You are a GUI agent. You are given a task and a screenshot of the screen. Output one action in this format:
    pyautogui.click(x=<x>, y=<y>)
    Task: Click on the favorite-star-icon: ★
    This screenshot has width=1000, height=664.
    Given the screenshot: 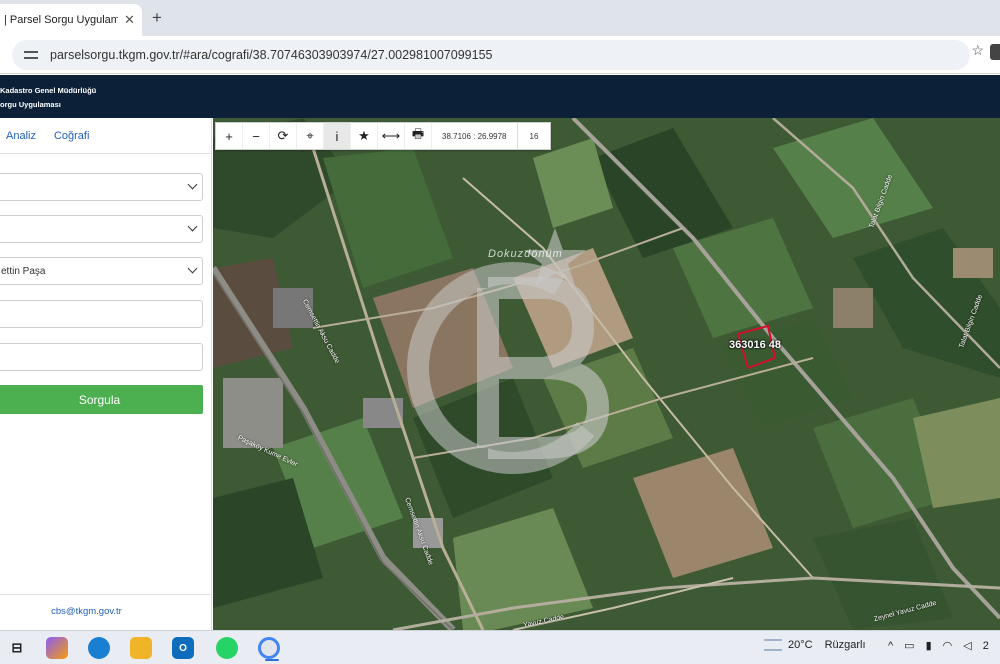 What is the action you would take?
    pyautogui.click(x=364, y=136)
    